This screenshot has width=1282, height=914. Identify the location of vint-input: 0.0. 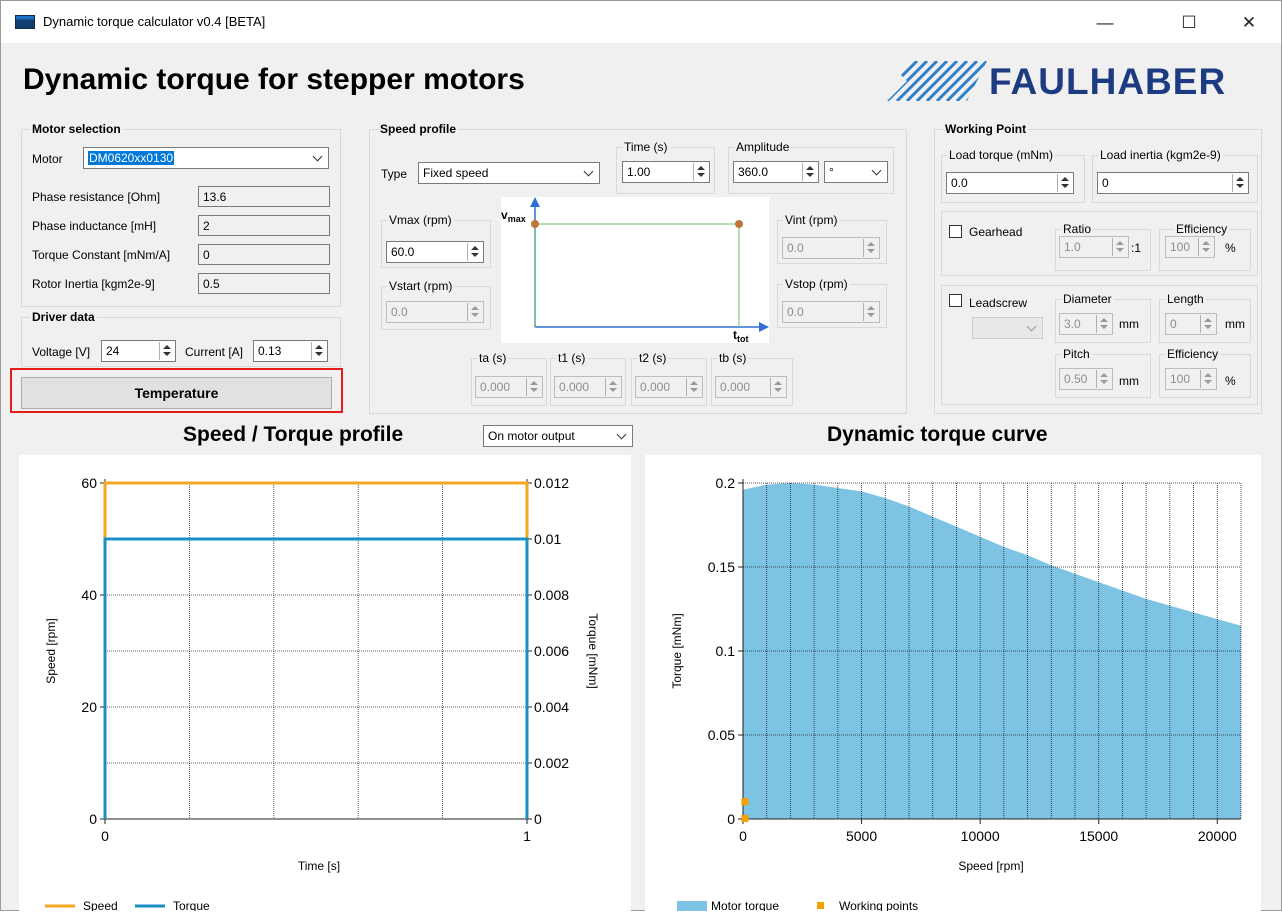
(831, 248).